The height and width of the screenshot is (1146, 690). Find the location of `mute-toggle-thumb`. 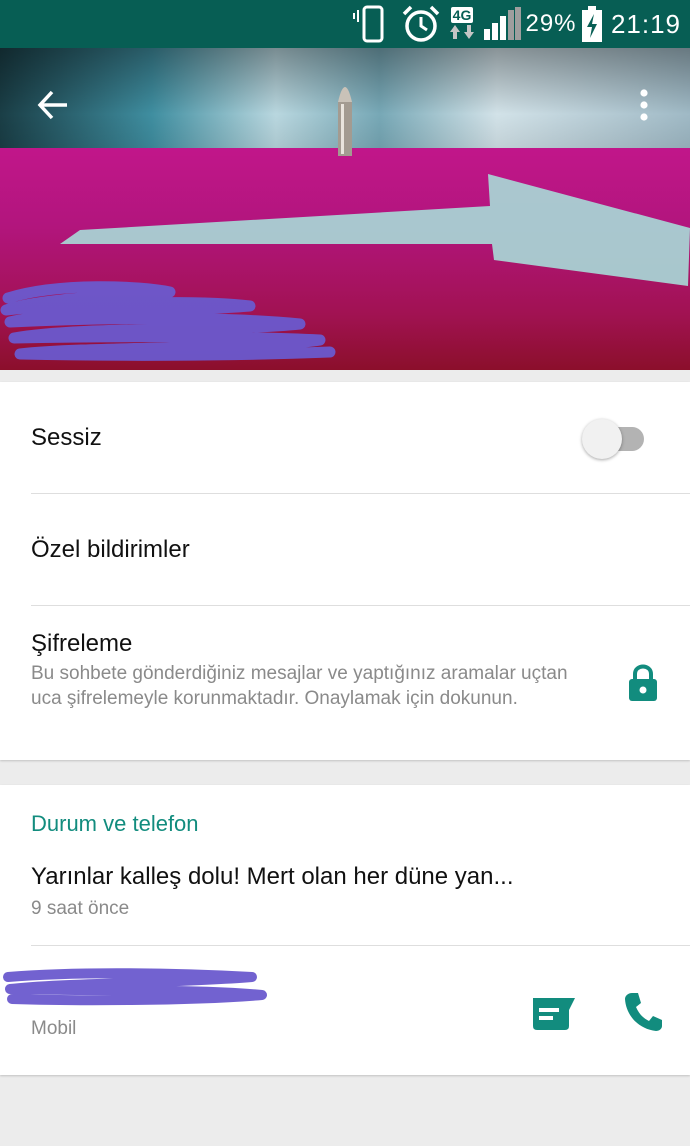

mute-toggle-thumb is located at coordinates (602, 439).